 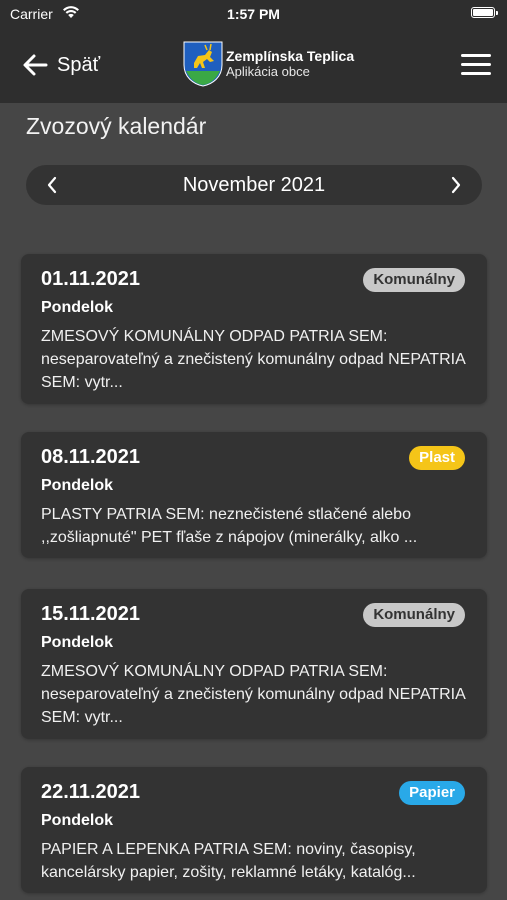 I want to click on app-subtitle: Aplikácia obce, so click(x=268, y=71).